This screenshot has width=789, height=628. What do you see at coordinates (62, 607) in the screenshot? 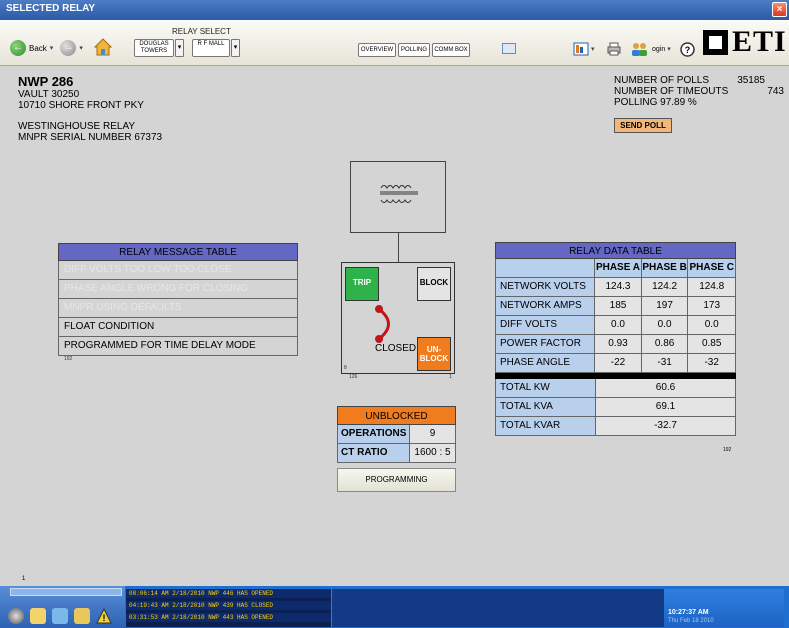
I see `taskbar-left: !` at bounding box center [62, 607].